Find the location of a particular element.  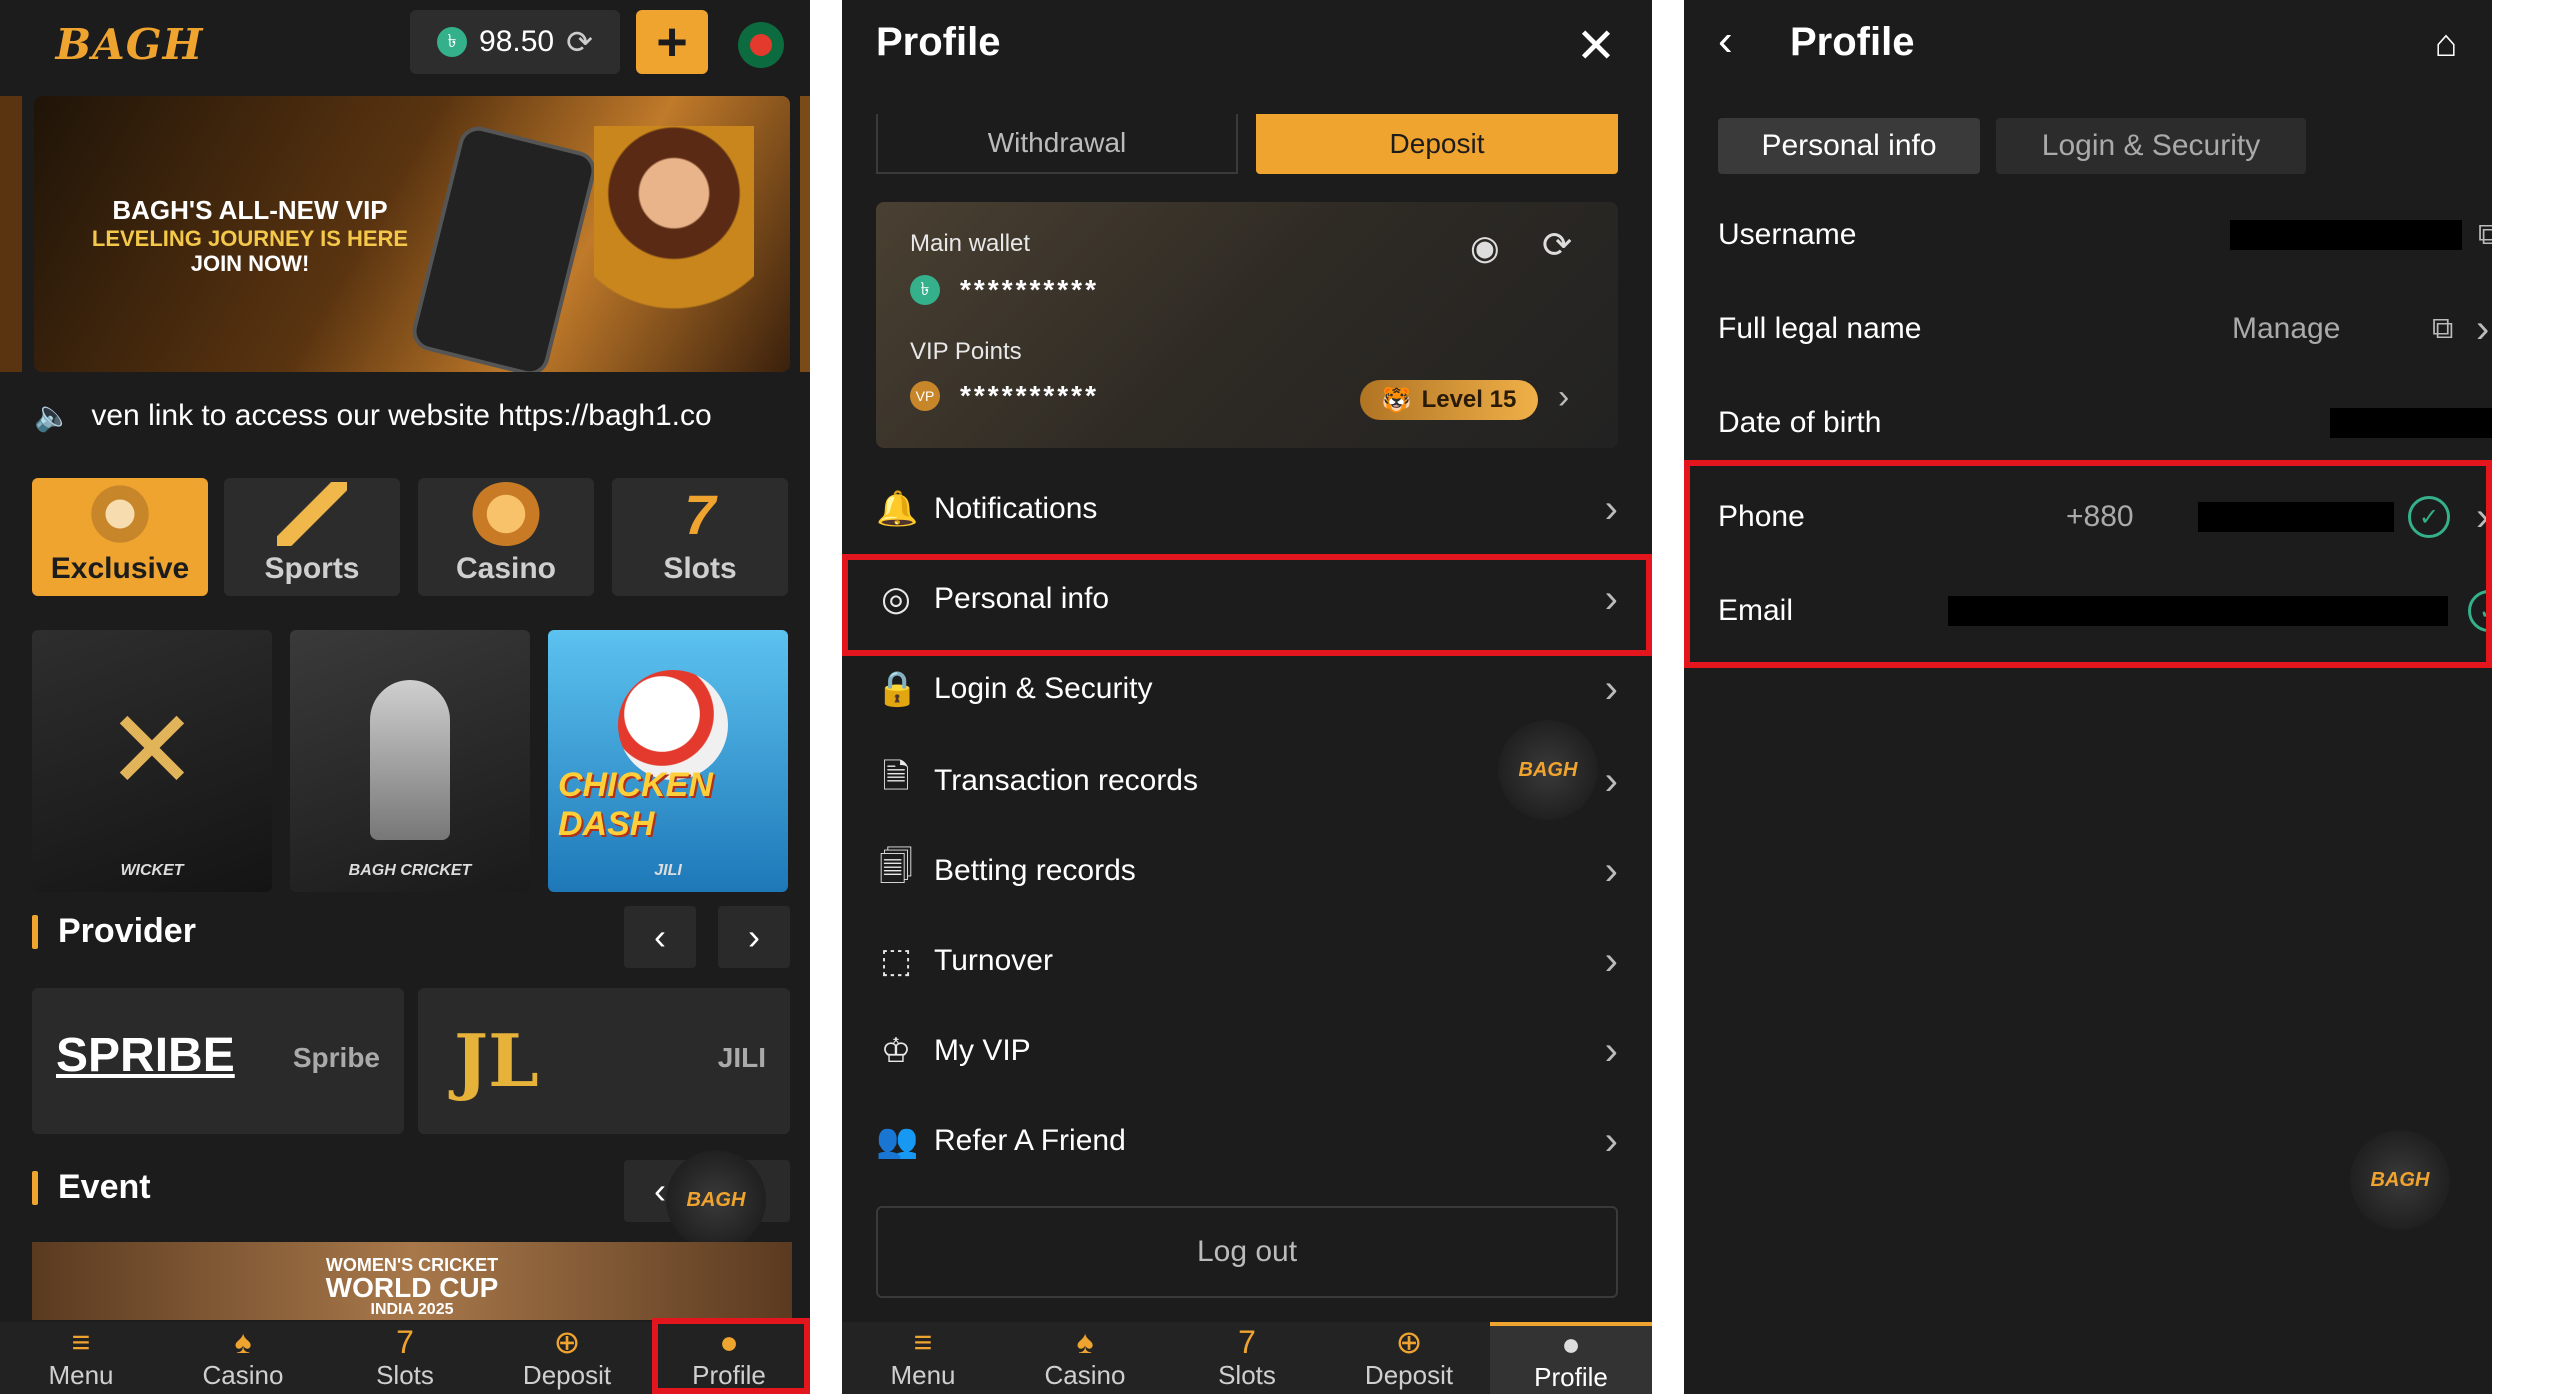

phone-prefix: +880 is located at coordinates (2100, 516).